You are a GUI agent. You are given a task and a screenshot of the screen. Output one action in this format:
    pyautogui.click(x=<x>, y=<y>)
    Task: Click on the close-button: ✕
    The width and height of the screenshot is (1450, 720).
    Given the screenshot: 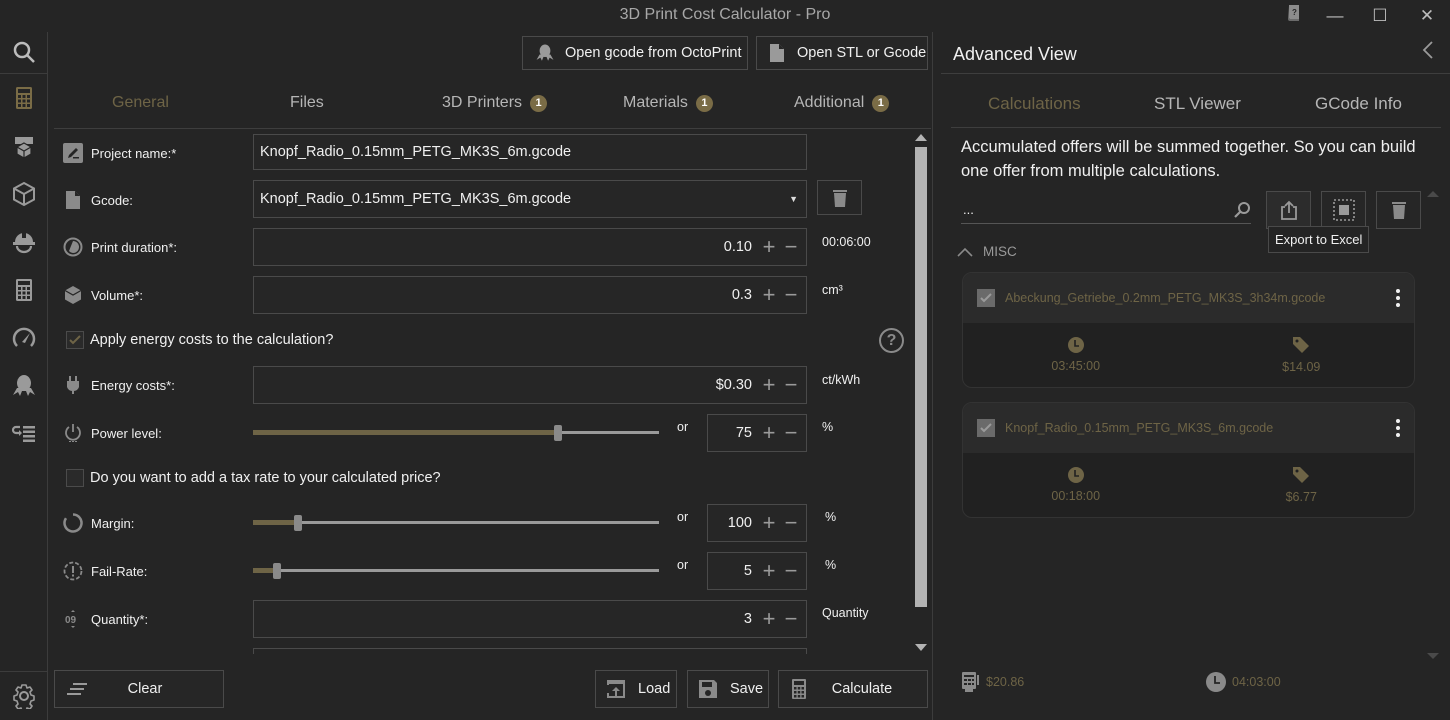 What is the action you would take?
    pyautogui.click(x=1427, y=16)
    